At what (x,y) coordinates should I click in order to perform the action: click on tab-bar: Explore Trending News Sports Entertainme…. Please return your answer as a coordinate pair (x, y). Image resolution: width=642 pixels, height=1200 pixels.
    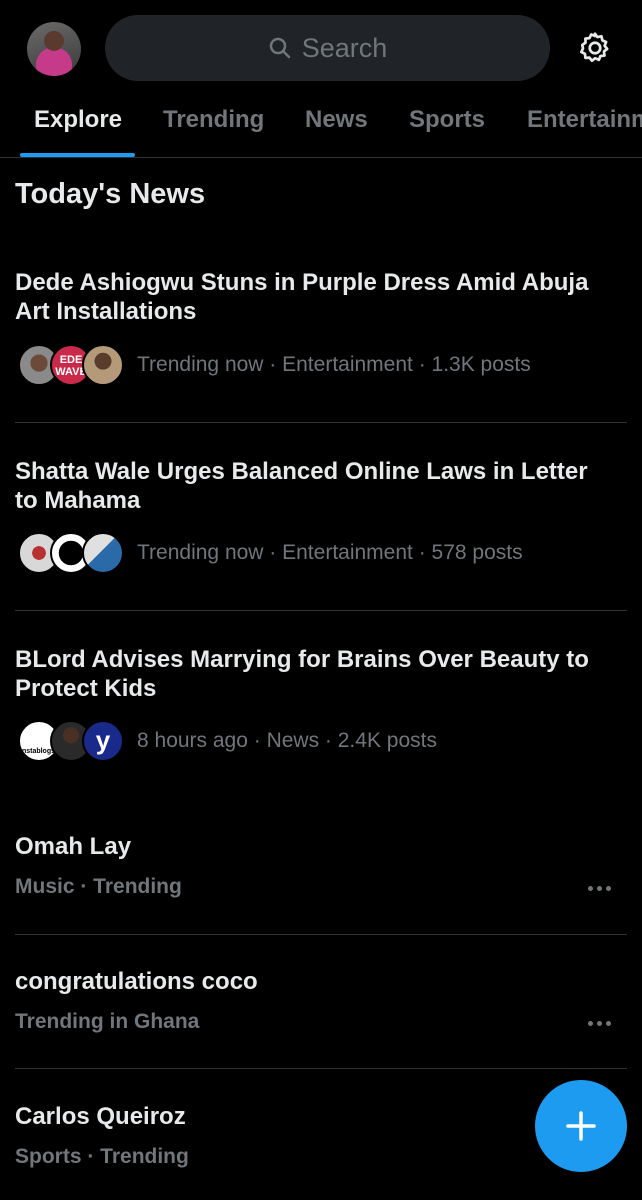
    Looking at the image, I should click on (321, 127).